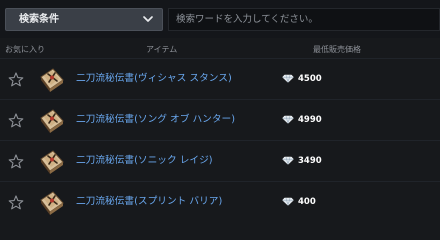  I want to click on column-header-lowest-price: 最低販売価格, so click(337, 49).